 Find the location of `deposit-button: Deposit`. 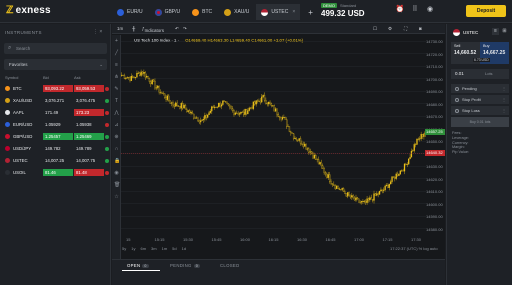

deposit-button: Deposit is located at coordinates (486, 11).